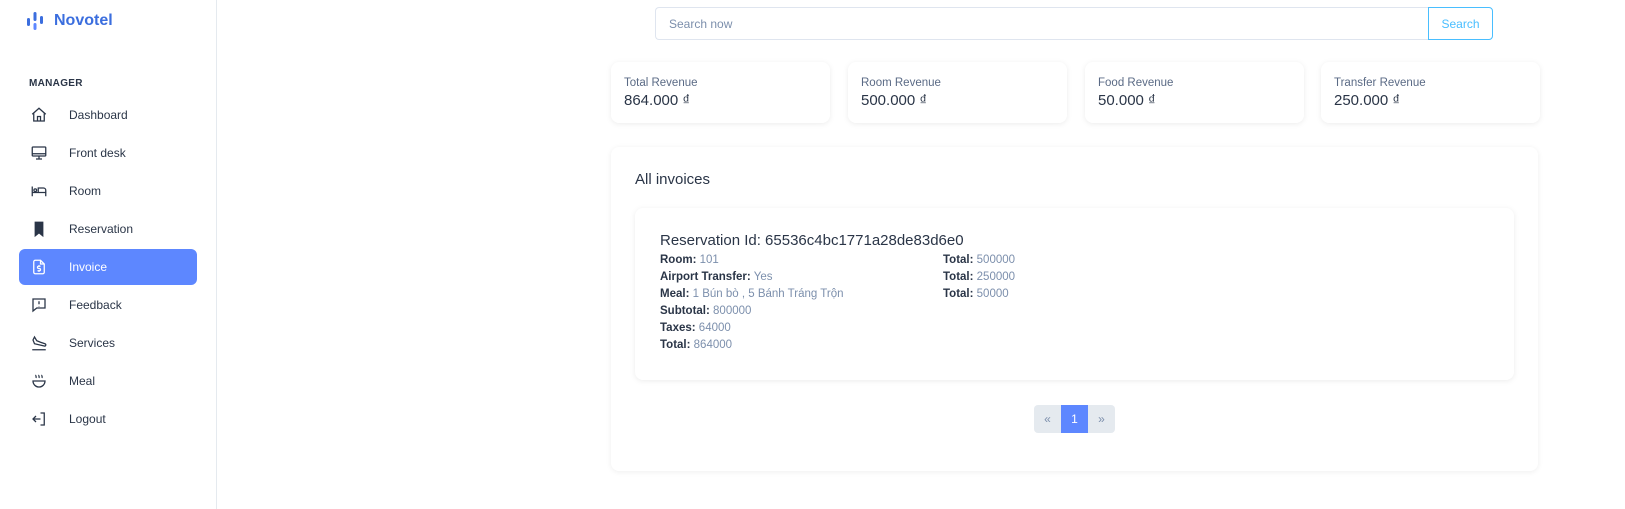 This screenshot has height=509, width=1625. I want to click on monitor-icon, so click(39, 153).